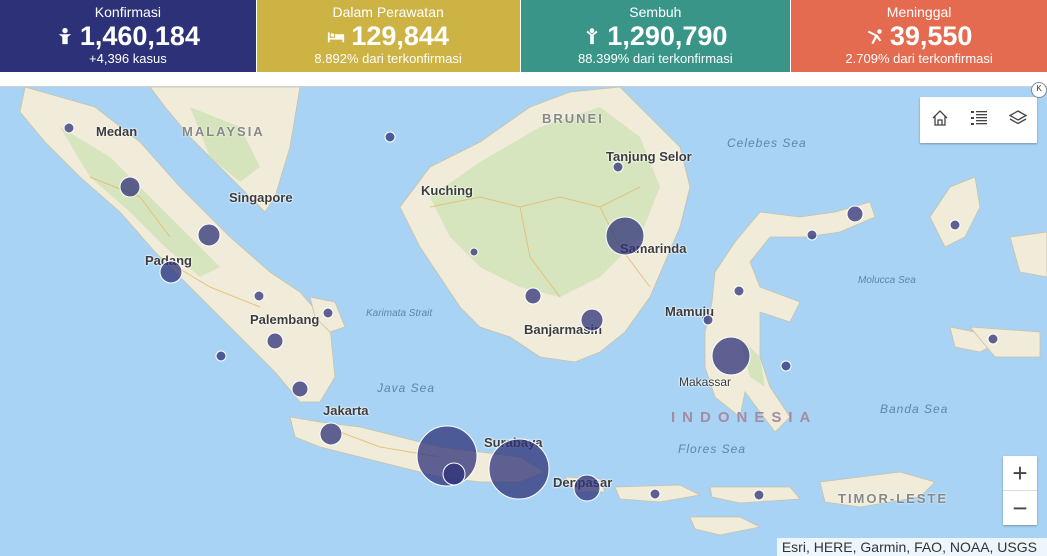  What do you see at coordinates (655, 12) in the screenshot?
I see `recovered-label: Sembuh` at bounding box center [655, 12].